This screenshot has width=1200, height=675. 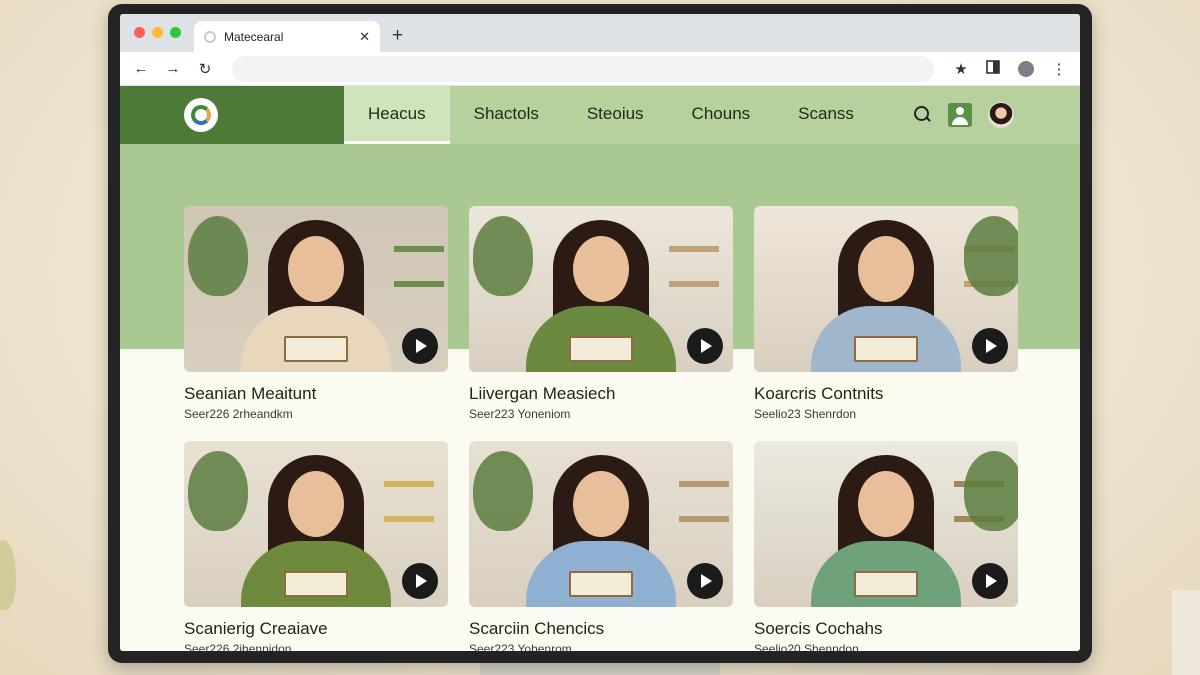 I want to click on back-arrow-icon: ←, so click(x=141, y=68).